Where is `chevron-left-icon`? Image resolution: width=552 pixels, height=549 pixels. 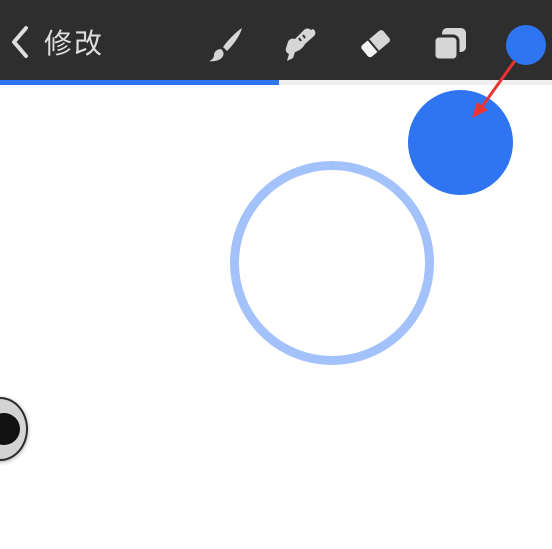
chevron-left-icon is located at coordinates (20, 42).